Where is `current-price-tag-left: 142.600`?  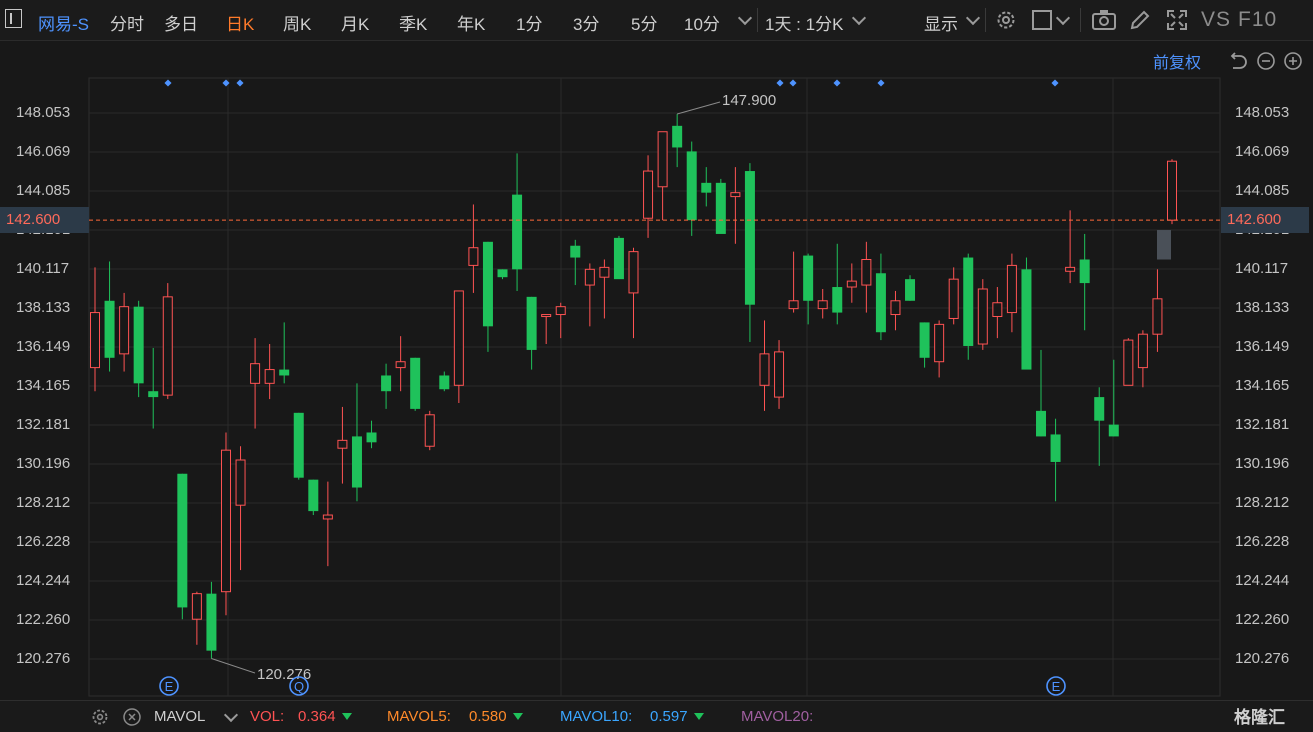 current-price-tag-left: 142.600 is located at coordinates (44, 220).